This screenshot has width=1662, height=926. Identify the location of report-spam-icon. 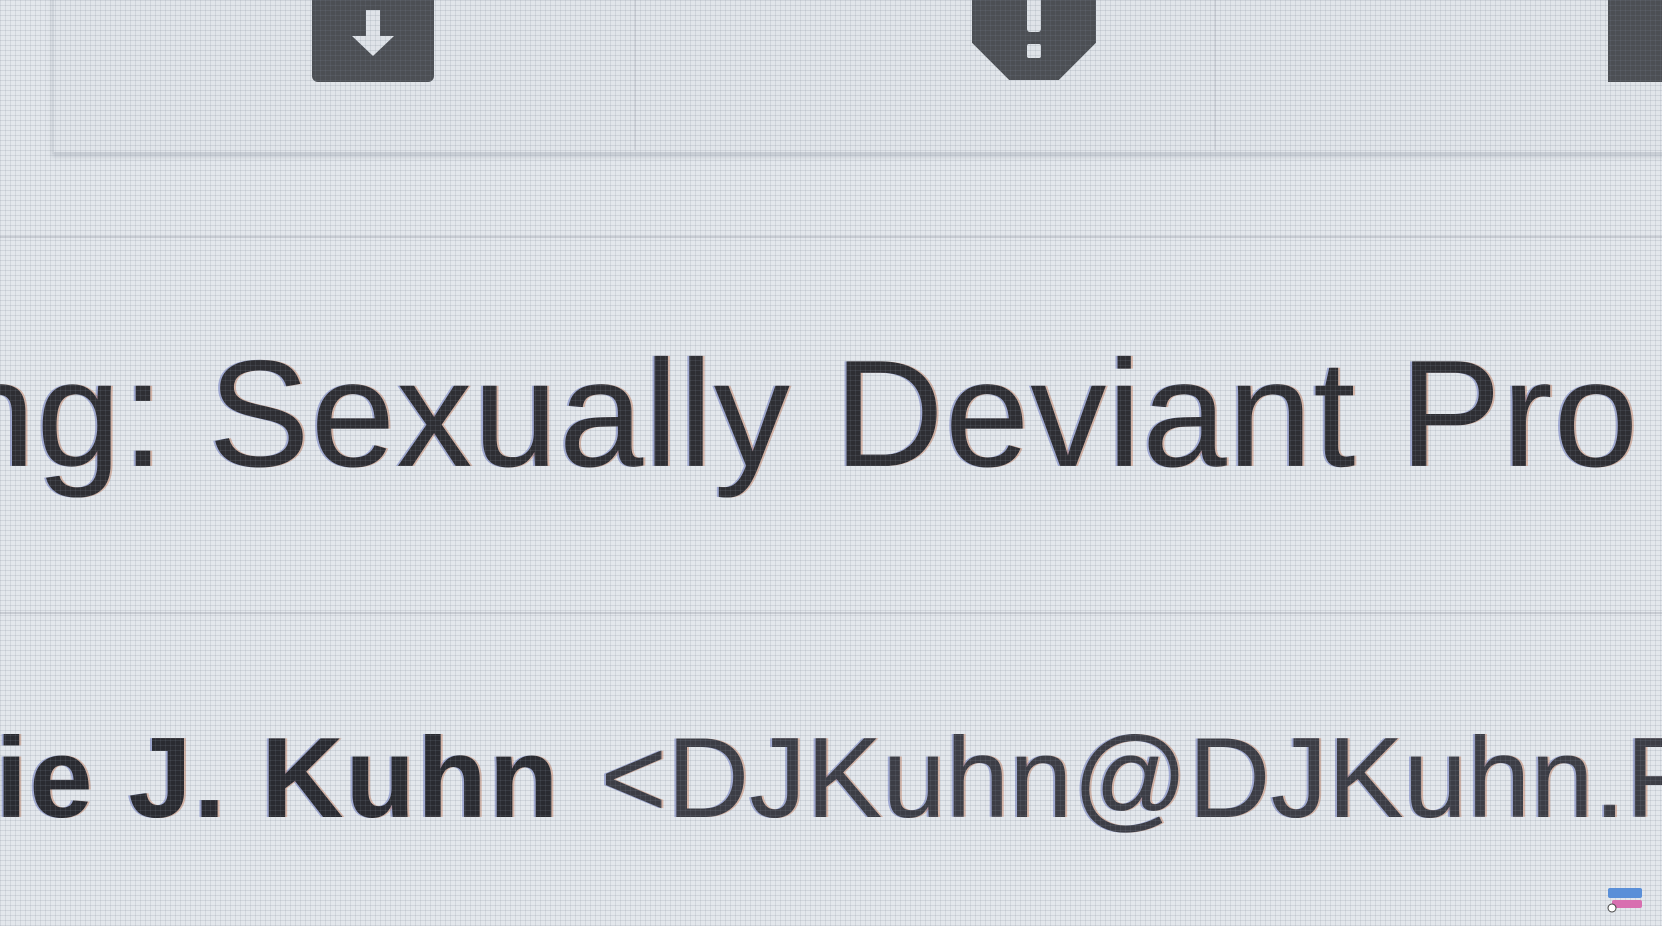
(1034, 40).